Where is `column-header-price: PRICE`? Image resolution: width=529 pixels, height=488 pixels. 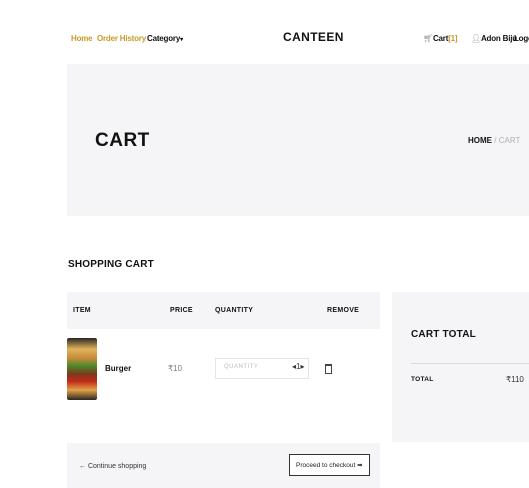 column-header-price: PRICE is located at coordinates (181, 310).